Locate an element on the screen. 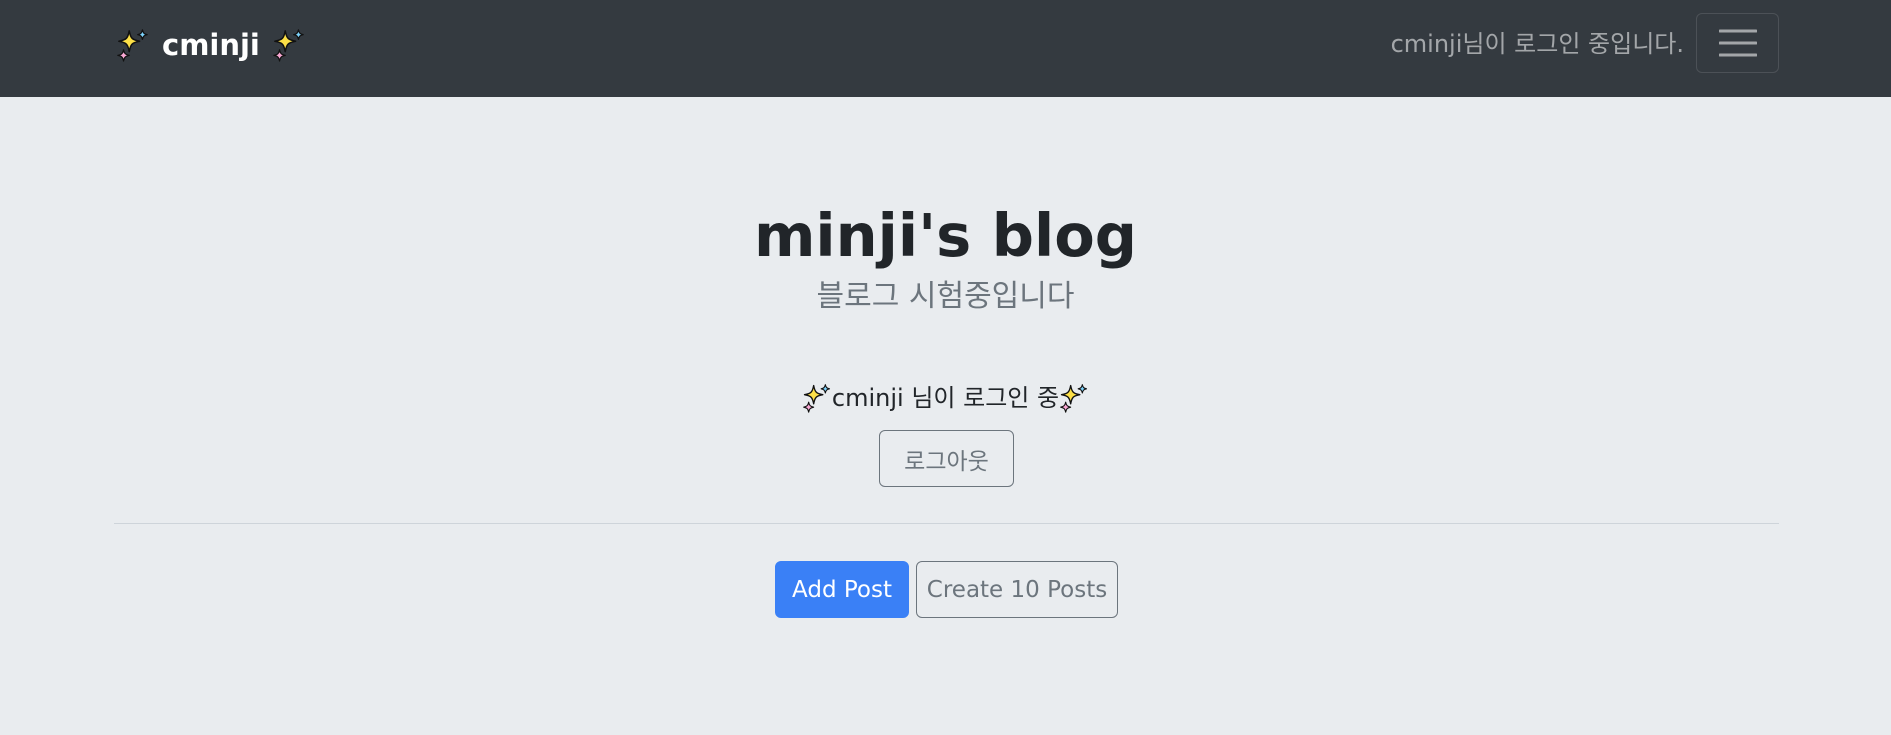  brand-name: cminji is located at coordinates (211, 45).